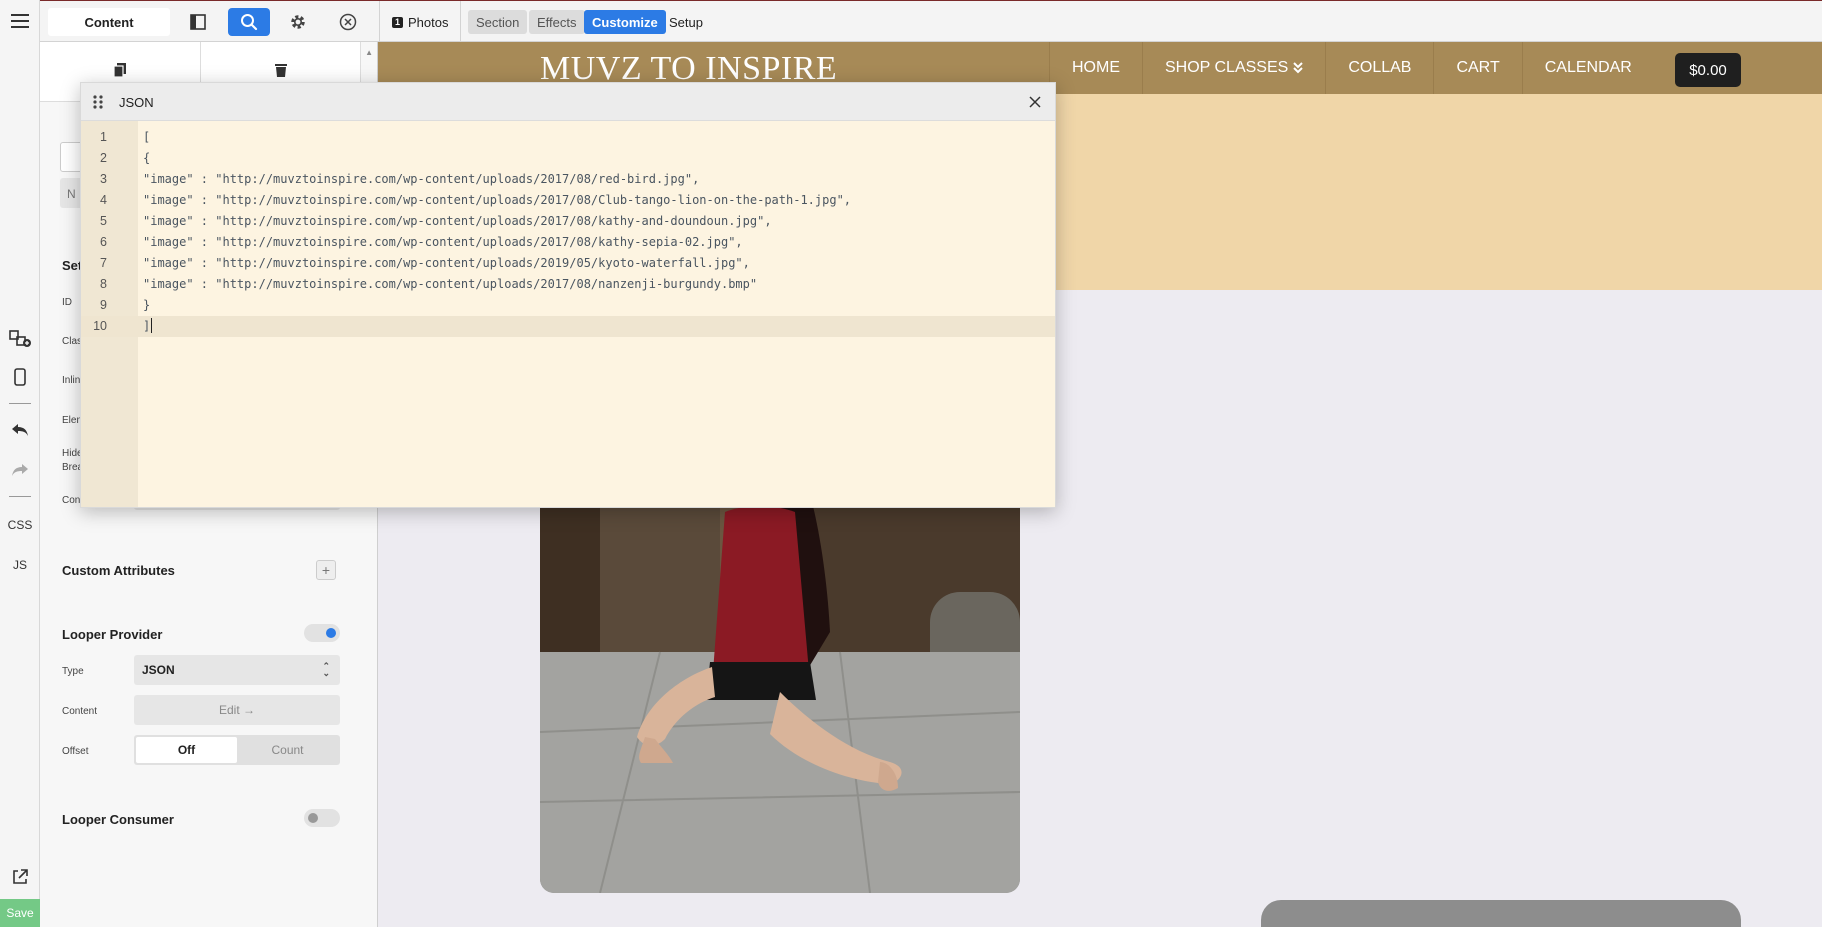 Image resolution: width=1822 pixels, height=927 pixels. Describe the element at coordinates (20, 470) in the screenshot. I see `redo-icon` at that location.